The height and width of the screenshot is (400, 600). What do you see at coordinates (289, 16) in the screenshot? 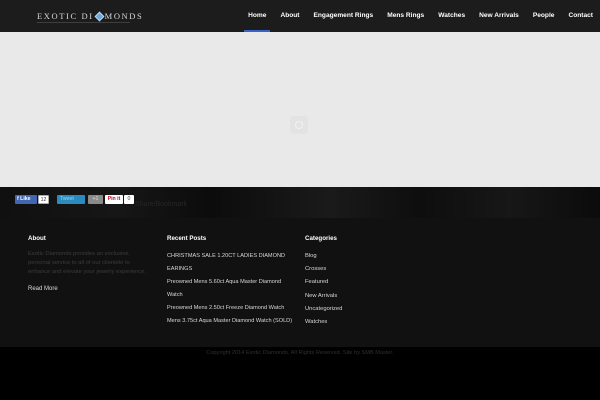
I see `nav-about: About` at bounding box center [289, 16].